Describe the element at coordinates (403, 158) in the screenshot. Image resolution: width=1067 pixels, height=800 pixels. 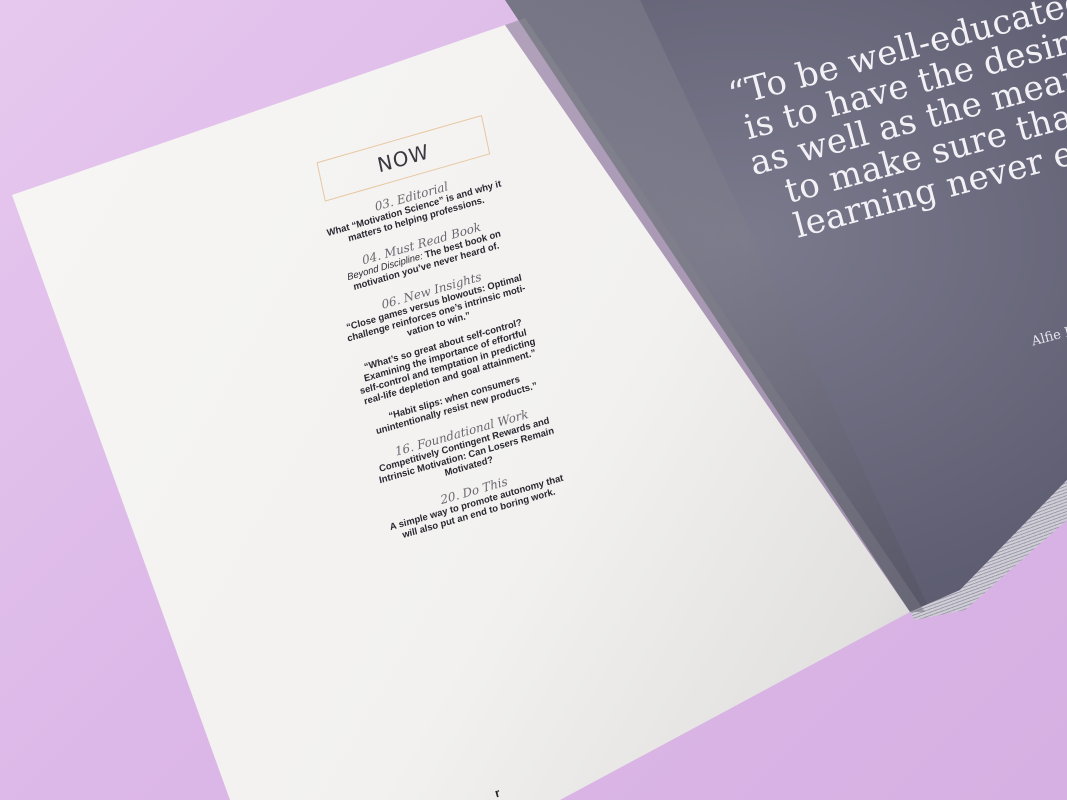
I see `section-header: NOW` at that location.